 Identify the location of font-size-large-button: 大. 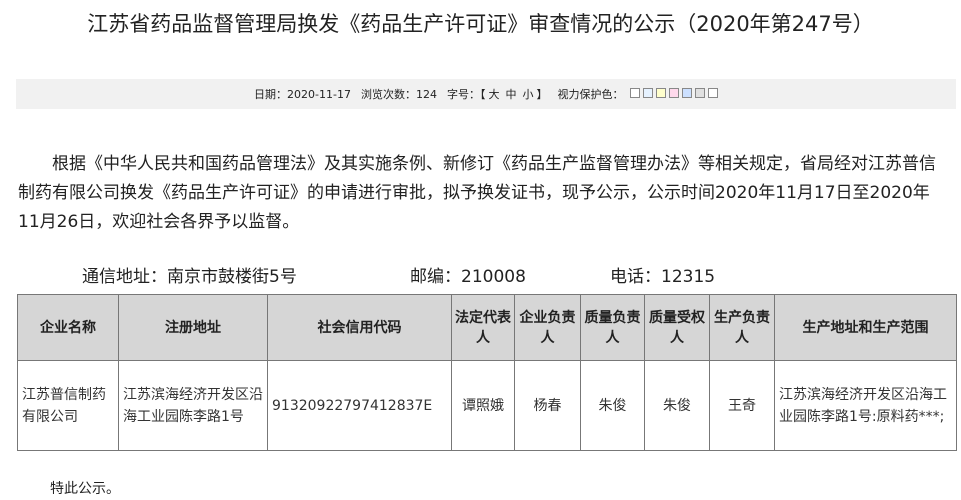
(493, 94).